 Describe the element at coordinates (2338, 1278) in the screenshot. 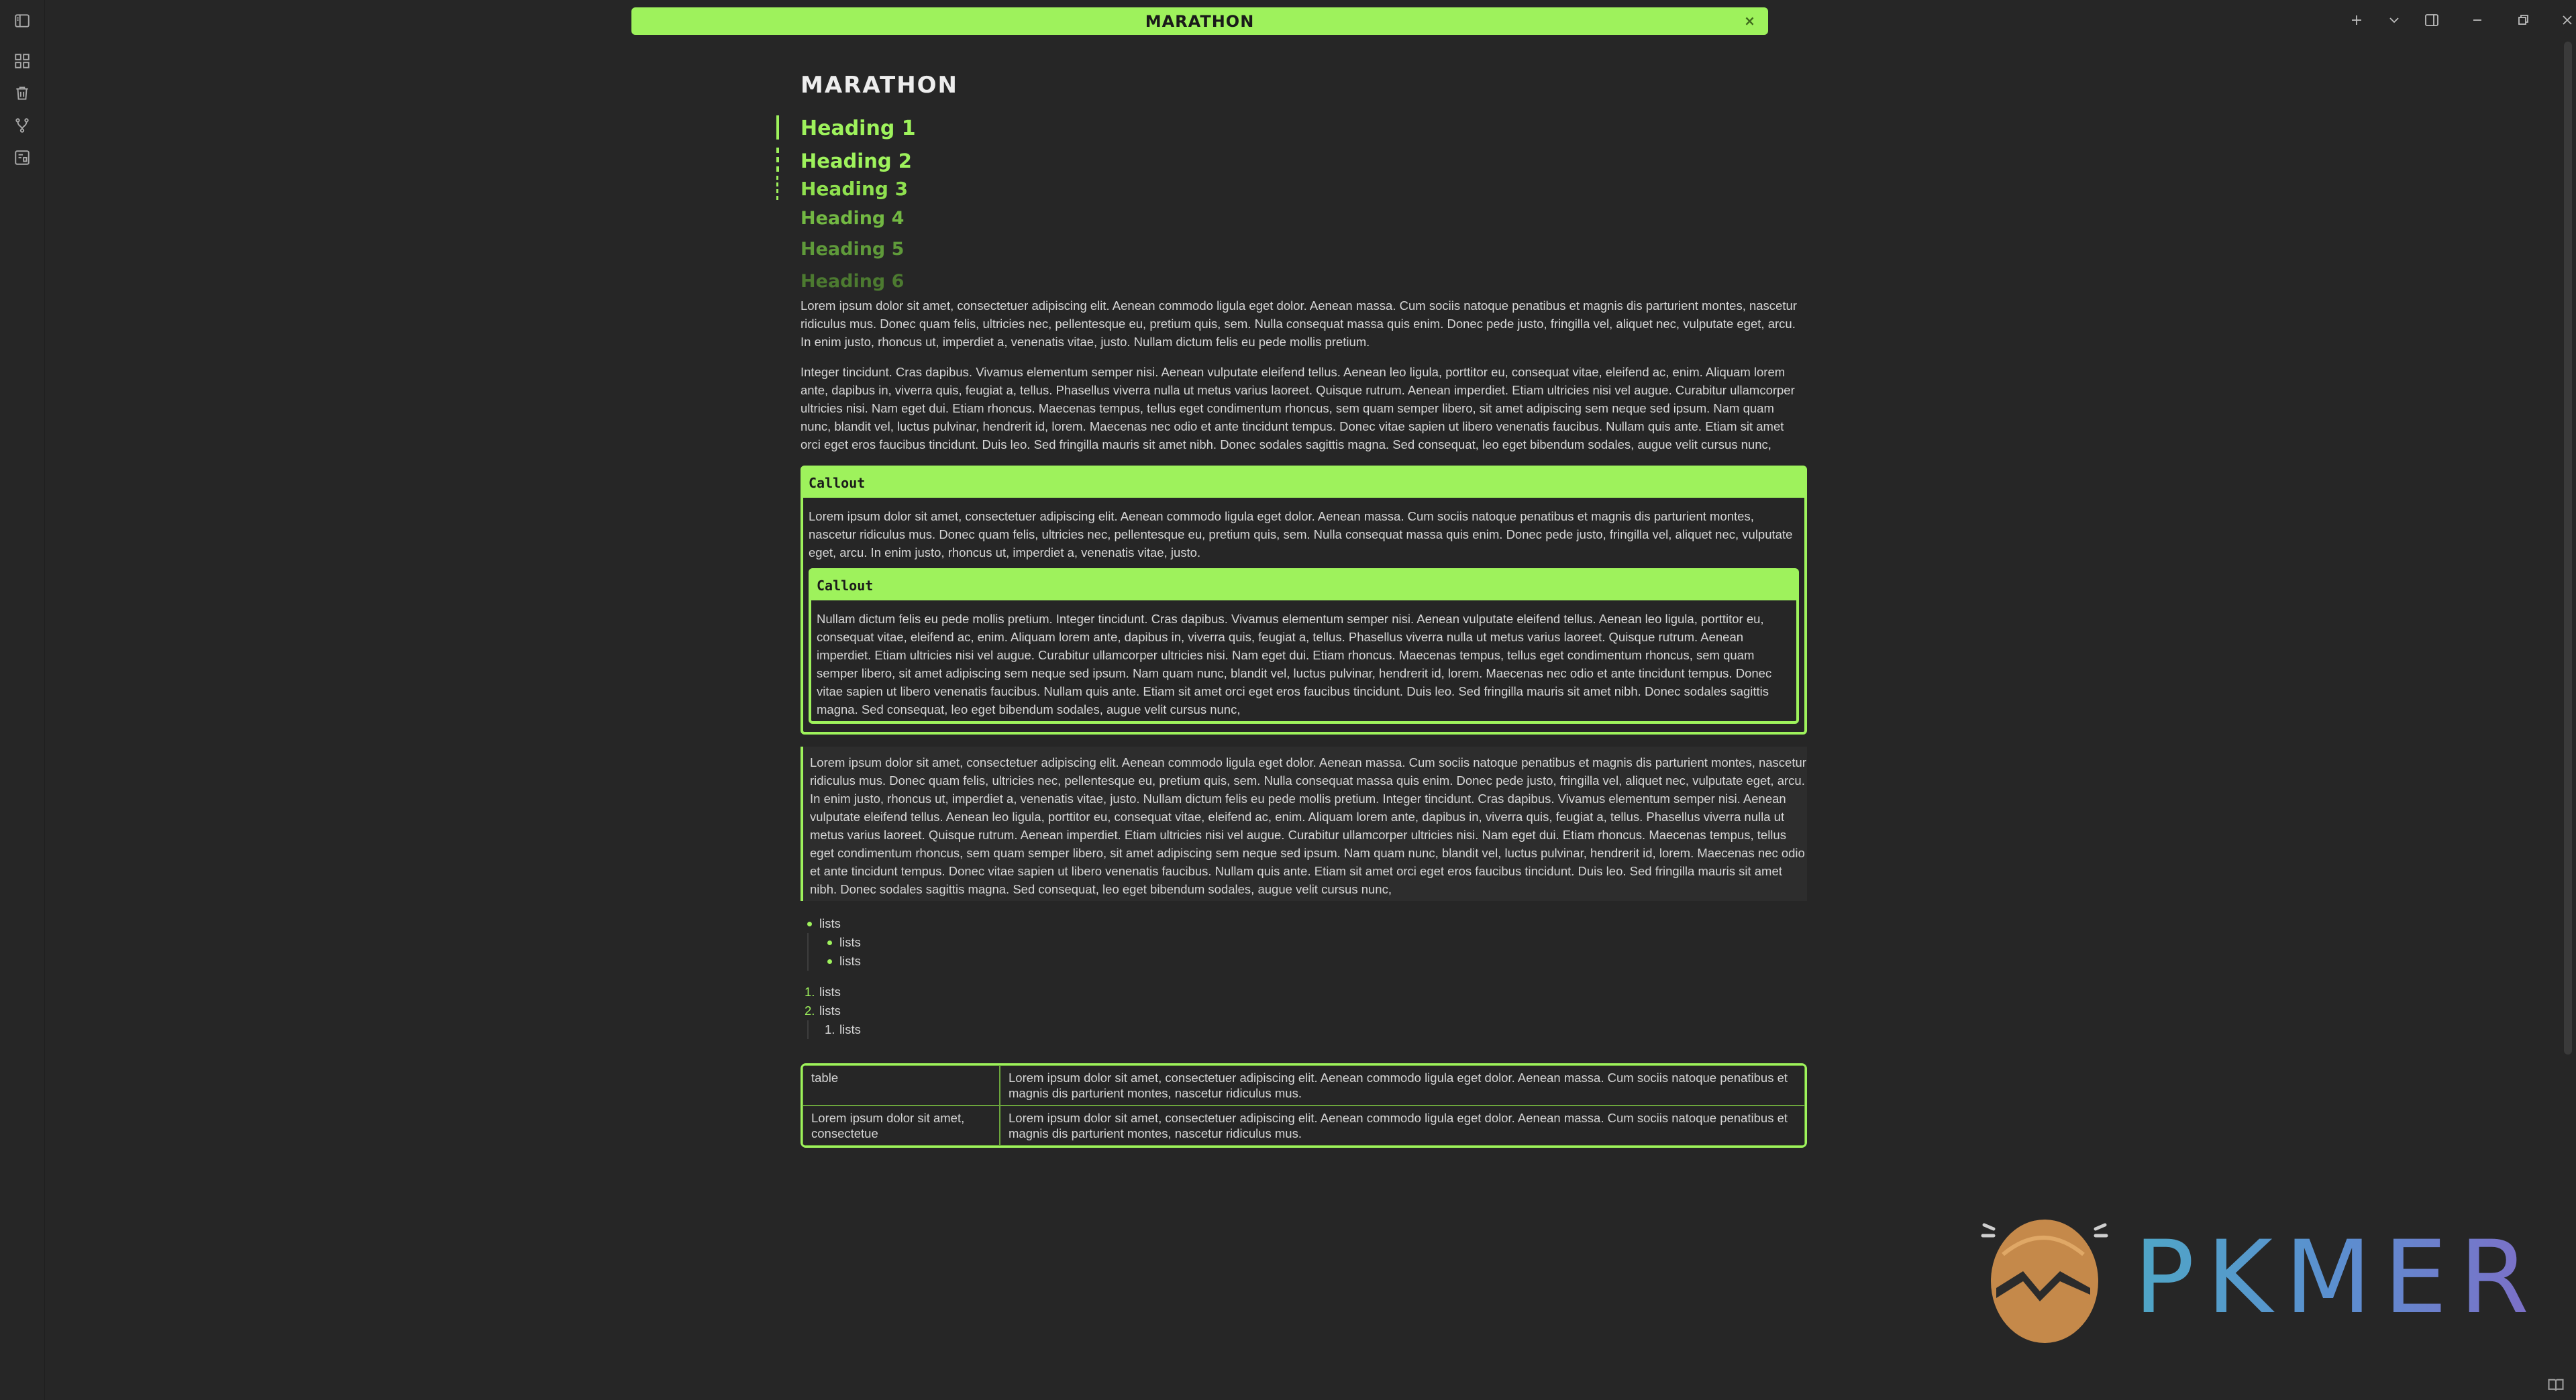

I see `pkmer-logo-text: PKMER` at that location.